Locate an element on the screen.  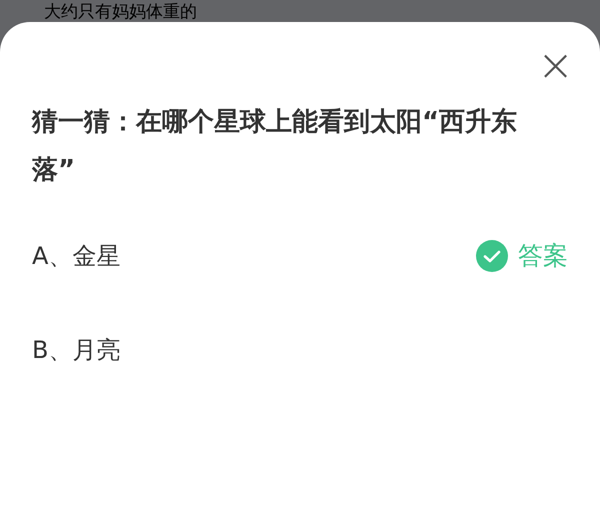
background-text: 大约只有妈妈体重的 is located at coordinates (120, 12).